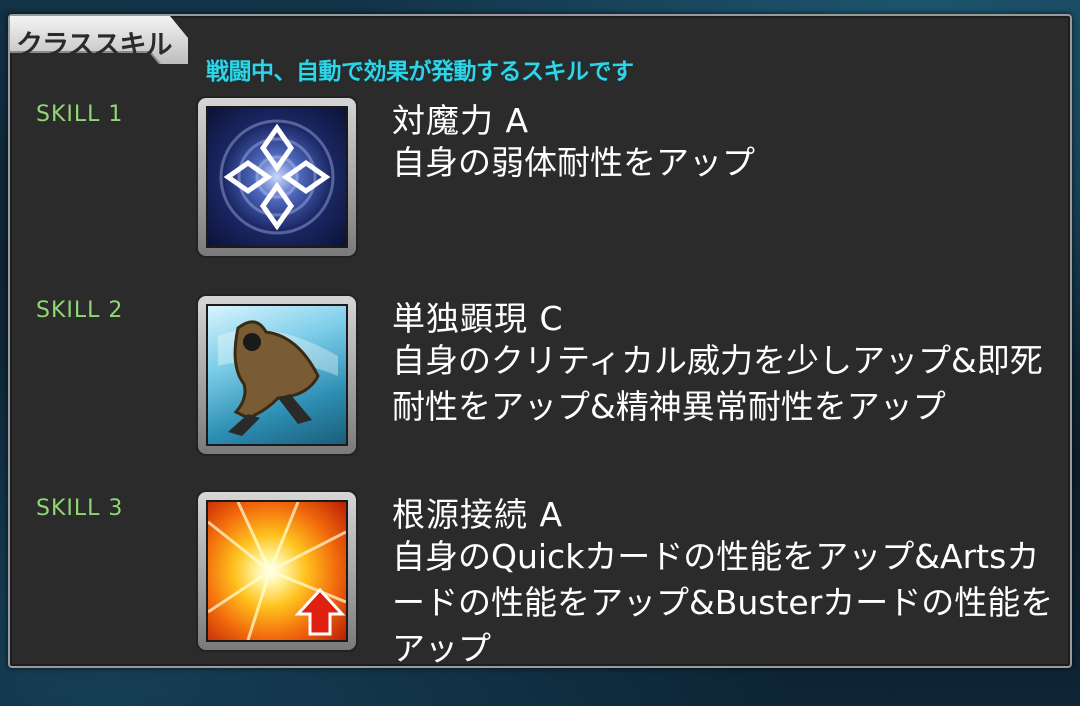 Image resolution: width=1080 pixels, height=706 pixels. I want to click on panel-subtitle: 戦闘中、自動で効果が発動するスキルです, so click(420, 72).